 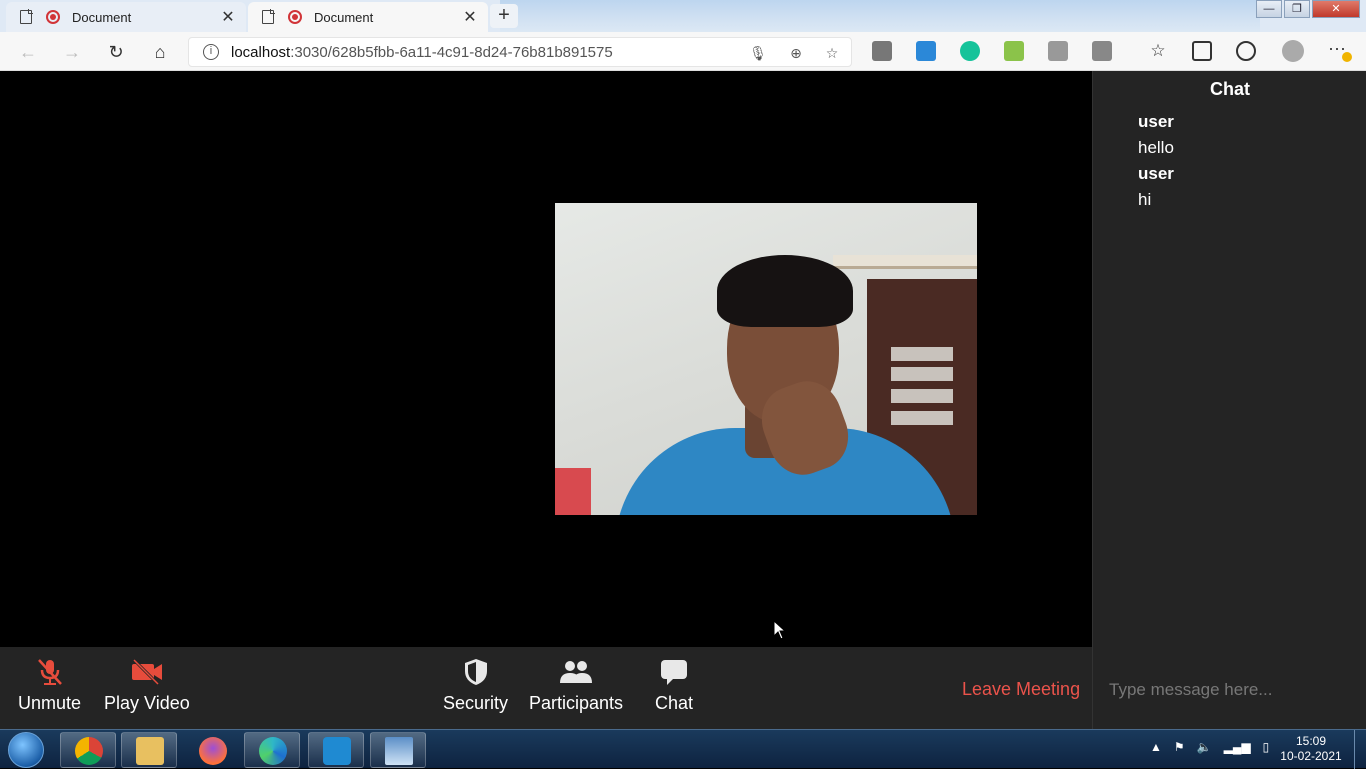 What do you see at coordinates (1145, 199) in the screenshot?
I see `message-text: hi` at bounding box center [1145, 199].